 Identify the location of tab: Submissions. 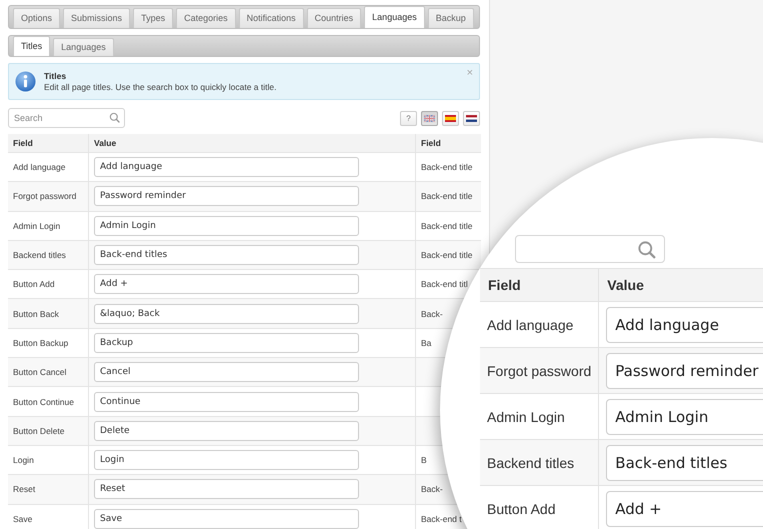
(96, 18).